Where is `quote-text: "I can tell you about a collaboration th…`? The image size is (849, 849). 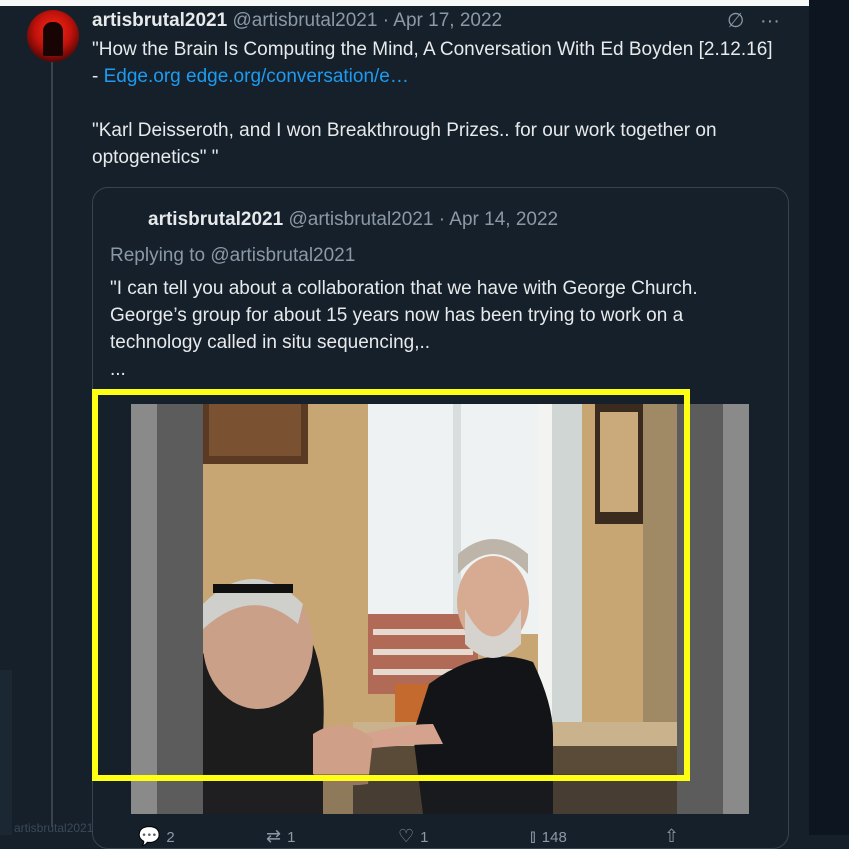 quote-text: "I can tell you about a collaboration th… is located at coordinates (440, 329).